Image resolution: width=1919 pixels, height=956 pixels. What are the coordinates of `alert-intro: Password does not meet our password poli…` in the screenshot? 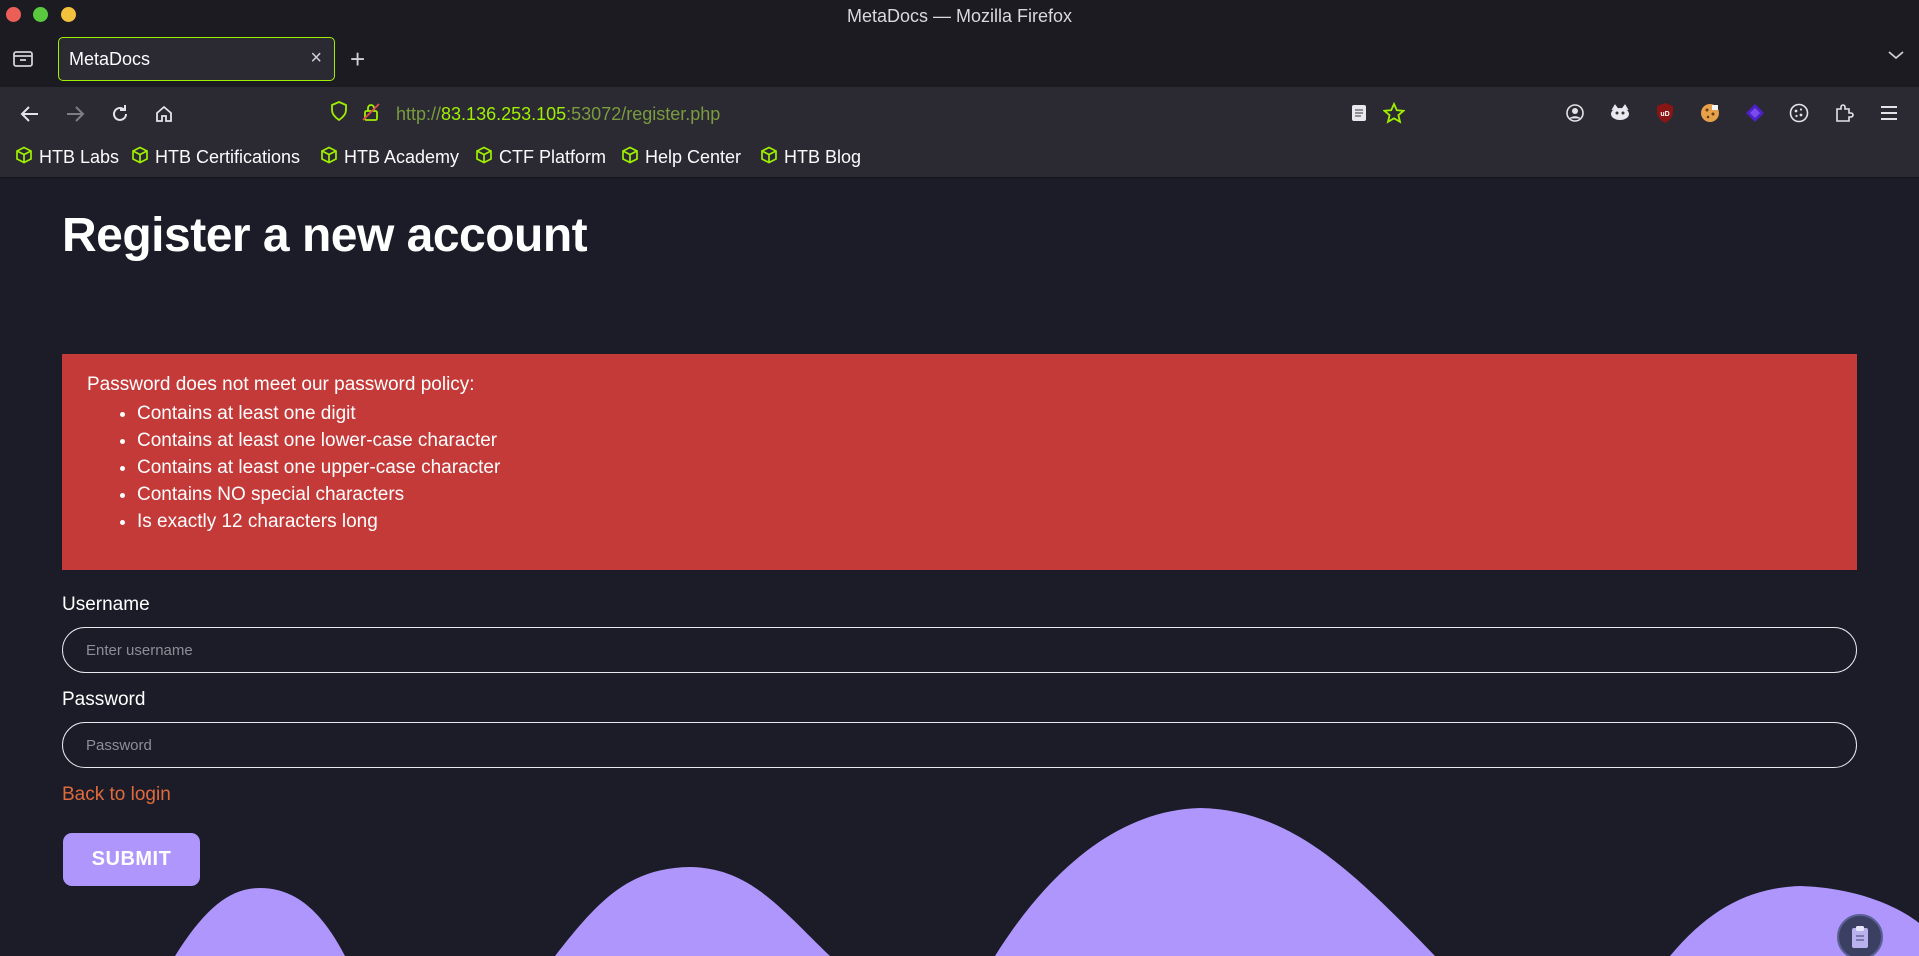 It's located at (281, 384).